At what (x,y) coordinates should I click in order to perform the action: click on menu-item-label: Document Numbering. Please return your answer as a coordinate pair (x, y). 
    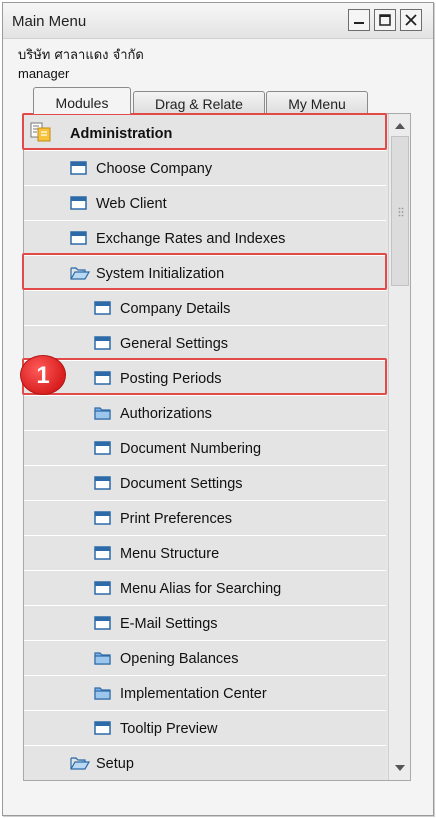
    Looking at the image, I should click on (191, 449).